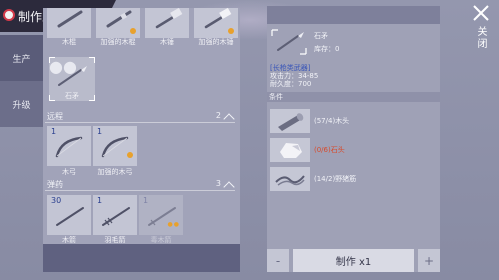 The height and width of the screenshot is (280, 499). Describe the element at coordinates (69, 172) in the screenshot. I see `recipe-wooden-bow-label: 木弓` at that location.